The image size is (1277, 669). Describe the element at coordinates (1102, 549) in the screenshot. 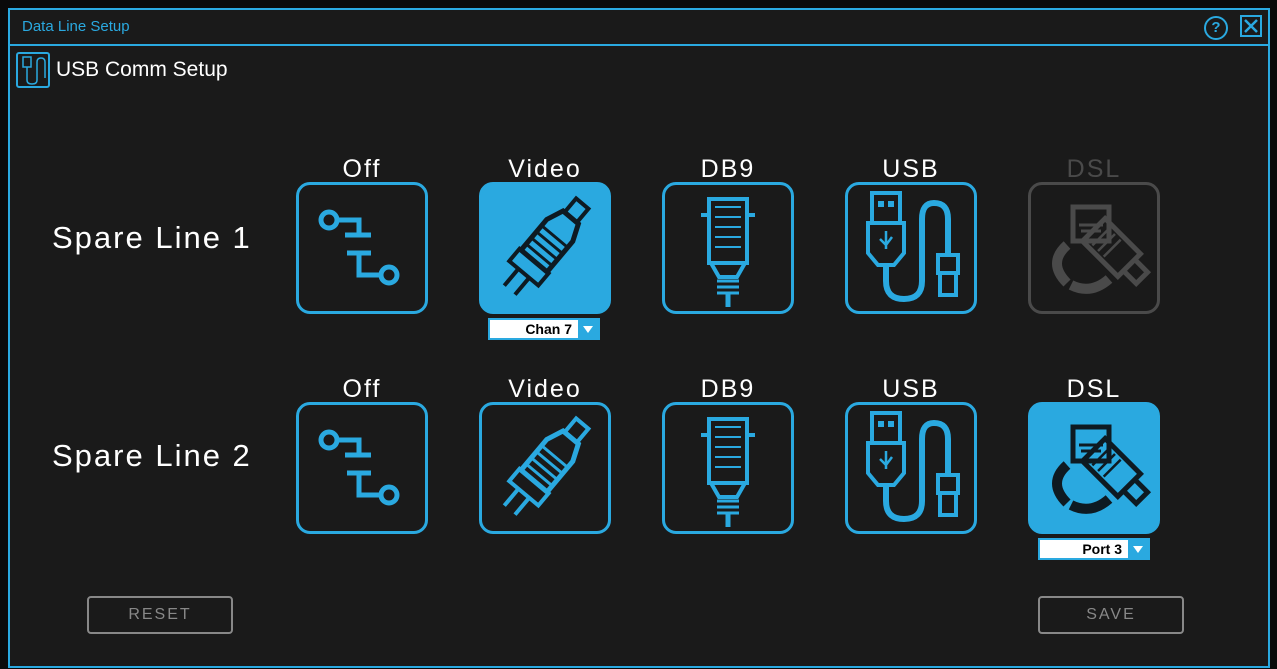

I see `dropdown-value: Port 3` at that location.